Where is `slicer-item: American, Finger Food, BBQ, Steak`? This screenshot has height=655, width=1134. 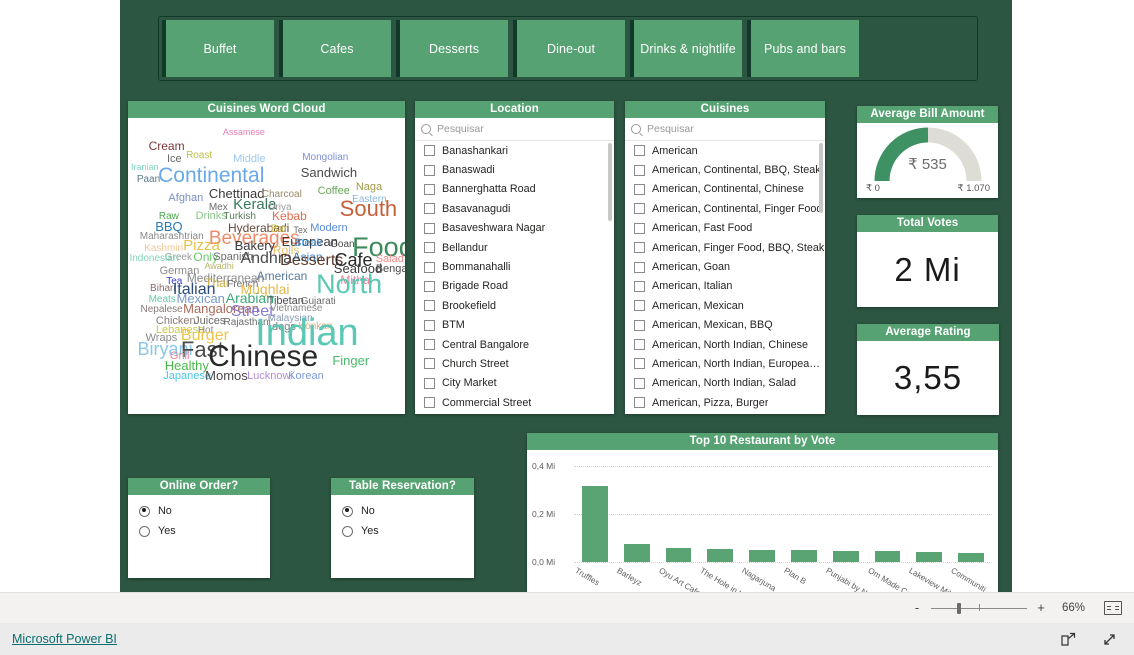
slicer-item: American, Finger Food, BBQ, Steak is located at coordinates (725, 247).